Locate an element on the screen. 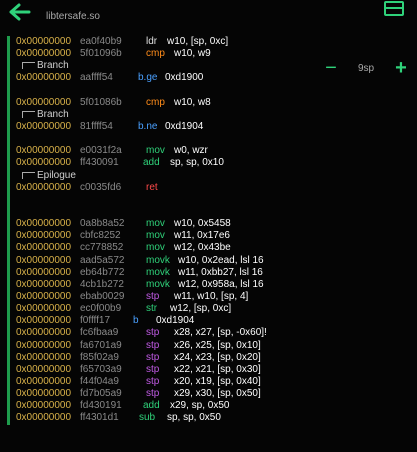 Image resolution: width=417 pixels, height=452 pixels. instruction-operands: x28, x27, [sp, -0x60]! is located at coordinates (220, 333).